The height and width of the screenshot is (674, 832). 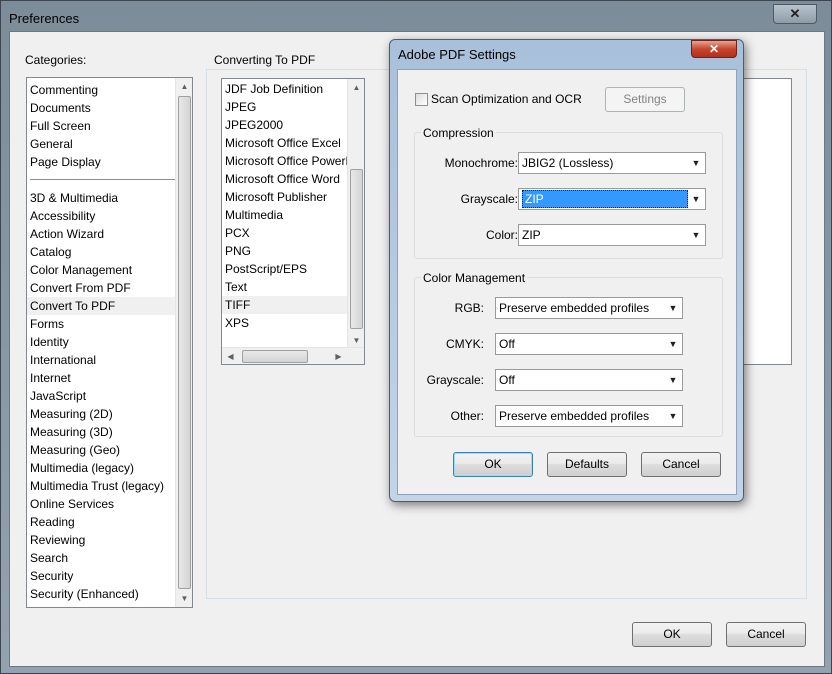 I want to click on other-select: Preserve embedded profiles ▼, so click(x=589, y=416).